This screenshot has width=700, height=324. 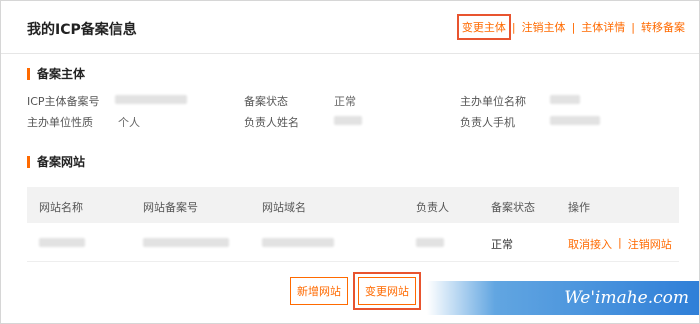 I want to click on watermark-text: We'imahe.com, so click(x=626, y=298).